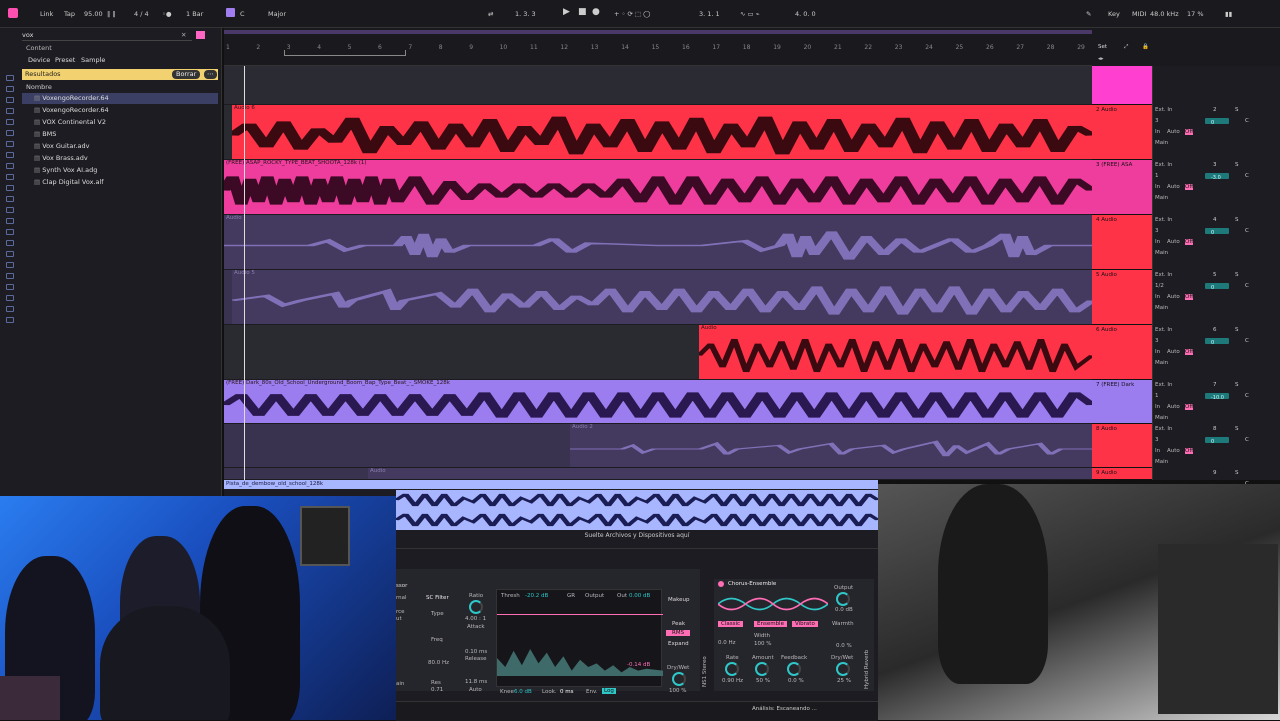 This screenshot has width=1280, height=721. What do you see at coordinates (523, 692) in the screenshot?
I see `knee-value: 6.0 dB` at bounding box center [523, 692].